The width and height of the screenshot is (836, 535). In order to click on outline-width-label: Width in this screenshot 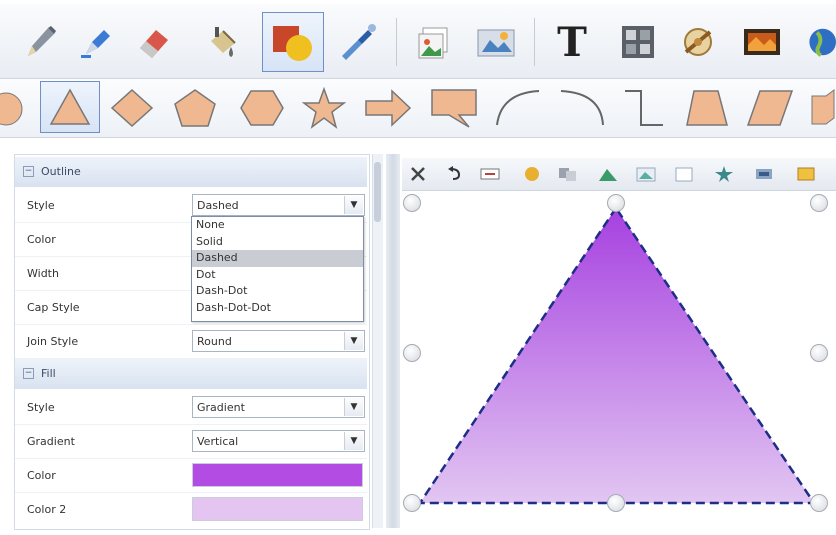, I will do `click(43, 273)`.